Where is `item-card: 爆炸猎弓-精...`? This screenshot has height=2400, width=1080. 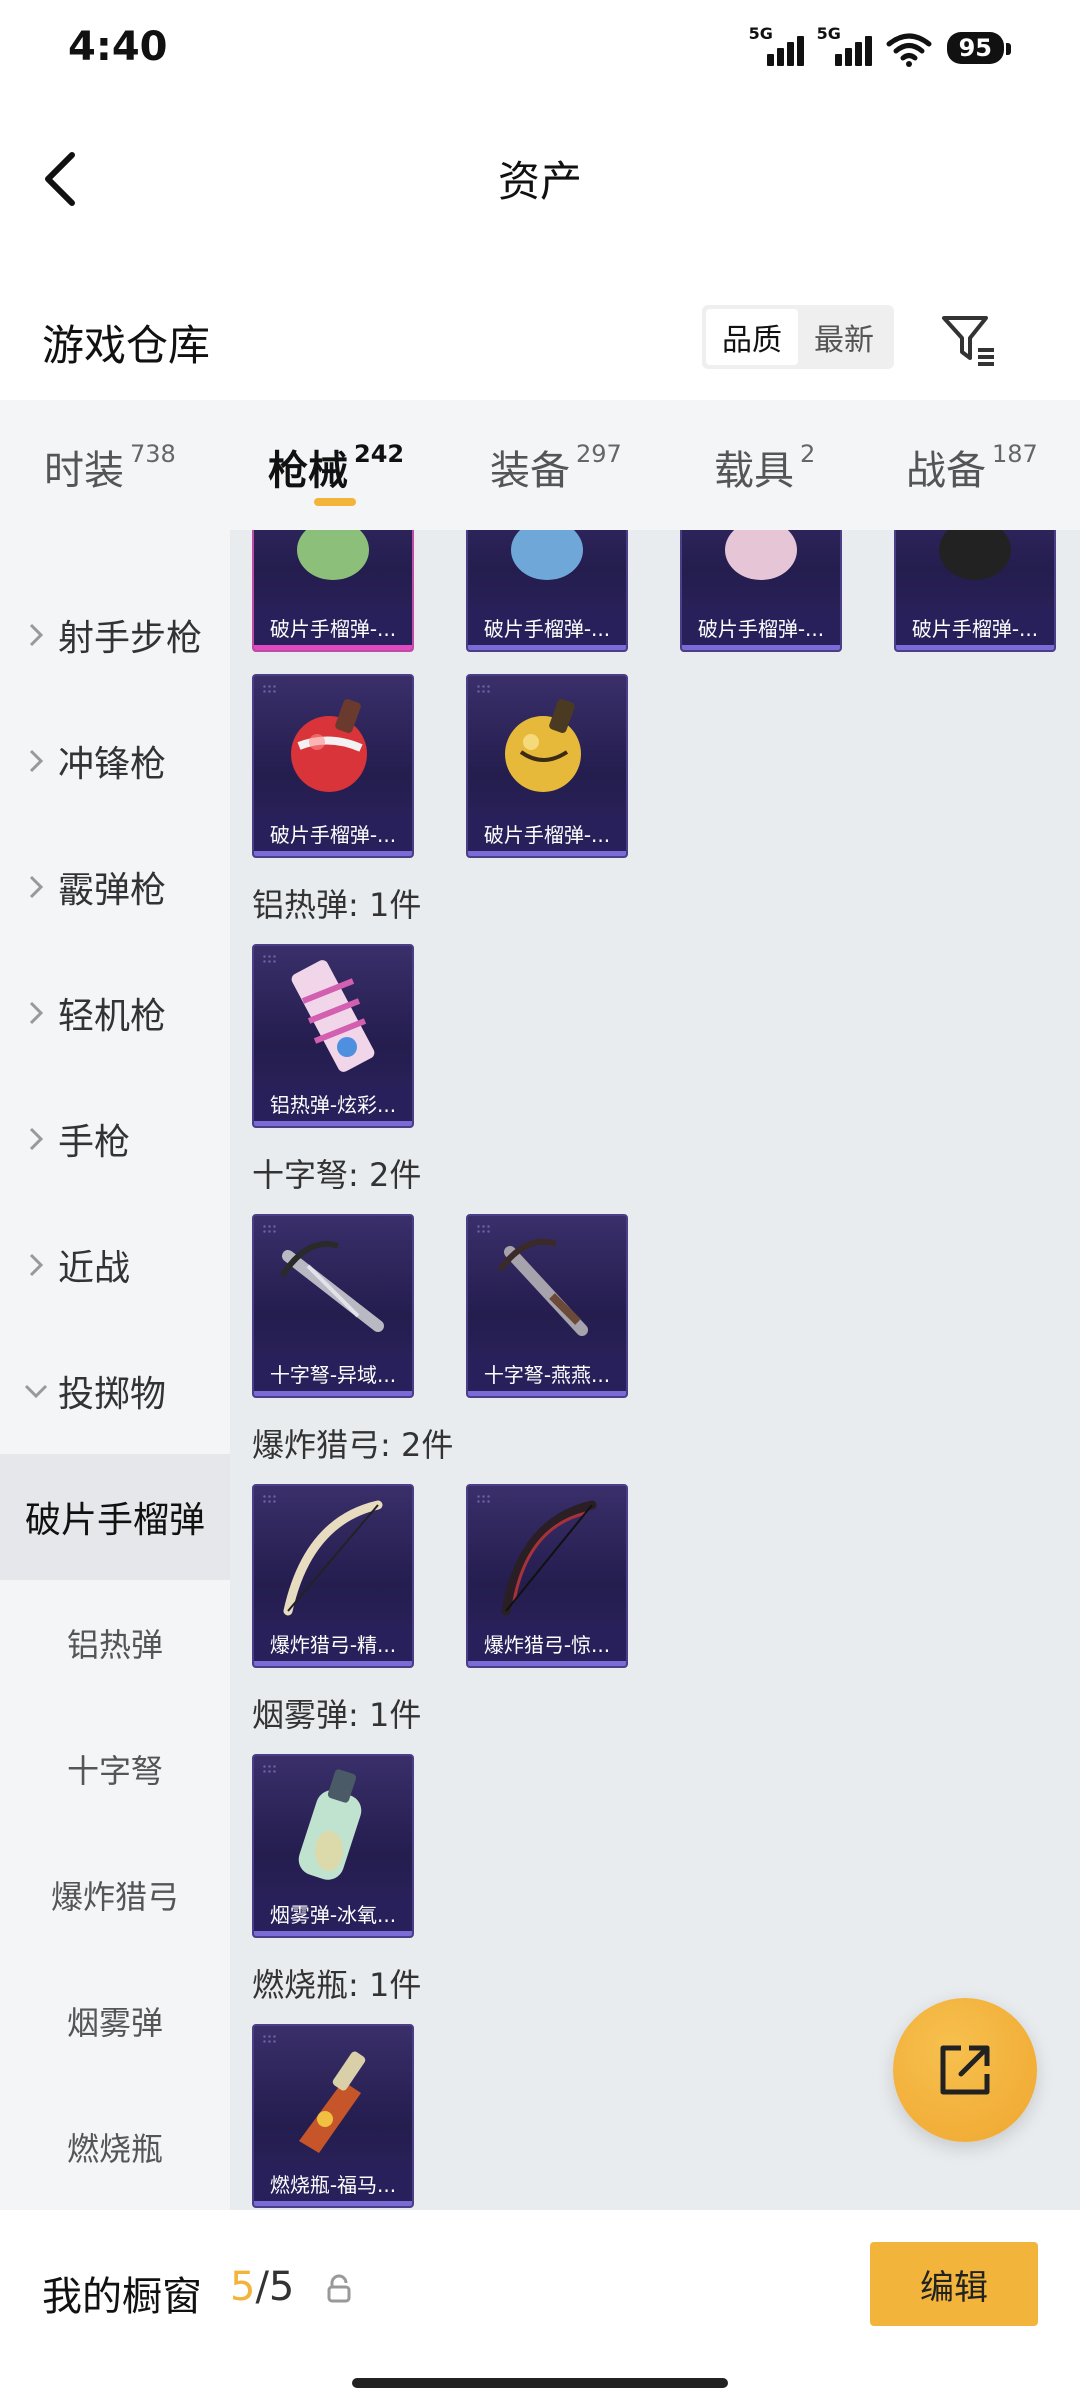 item-card: 爆炸猎弓-精... is located at coordinates (333, 1576).